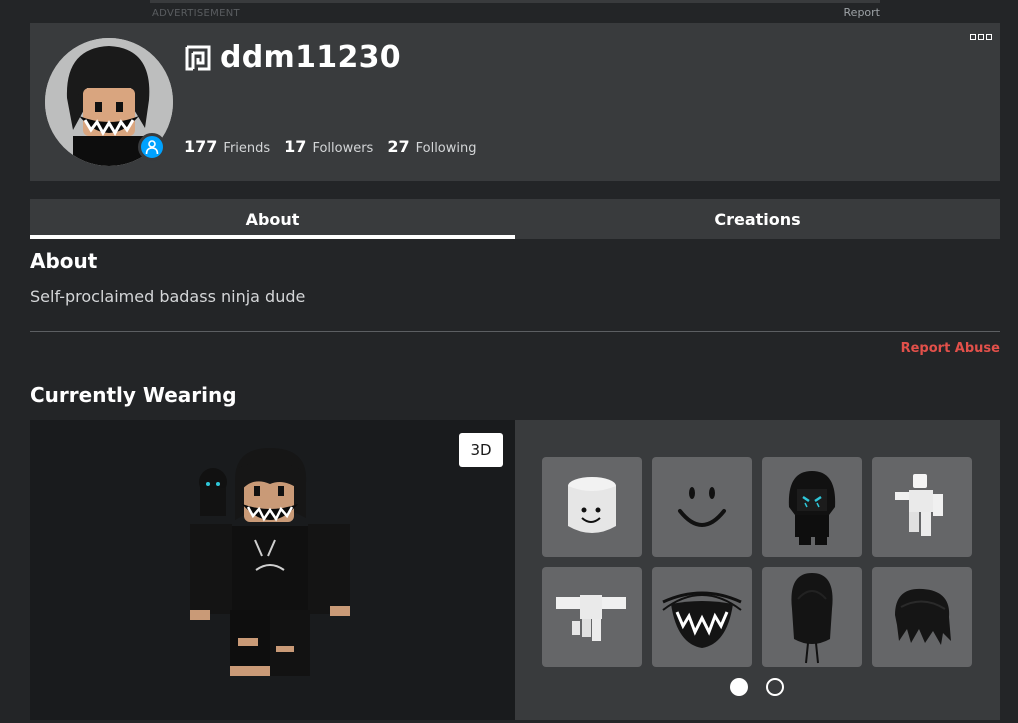  What do you see at coordinates (295, 146) in the screenshot?
I see `followers-count: 17` at bounding box center [295, 146].